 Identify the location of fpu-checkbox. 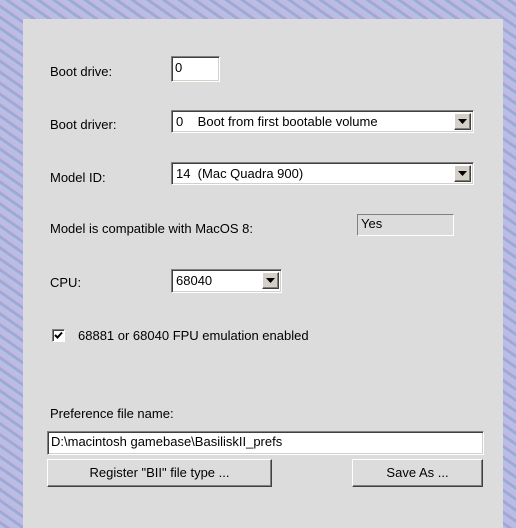
(58, 335).